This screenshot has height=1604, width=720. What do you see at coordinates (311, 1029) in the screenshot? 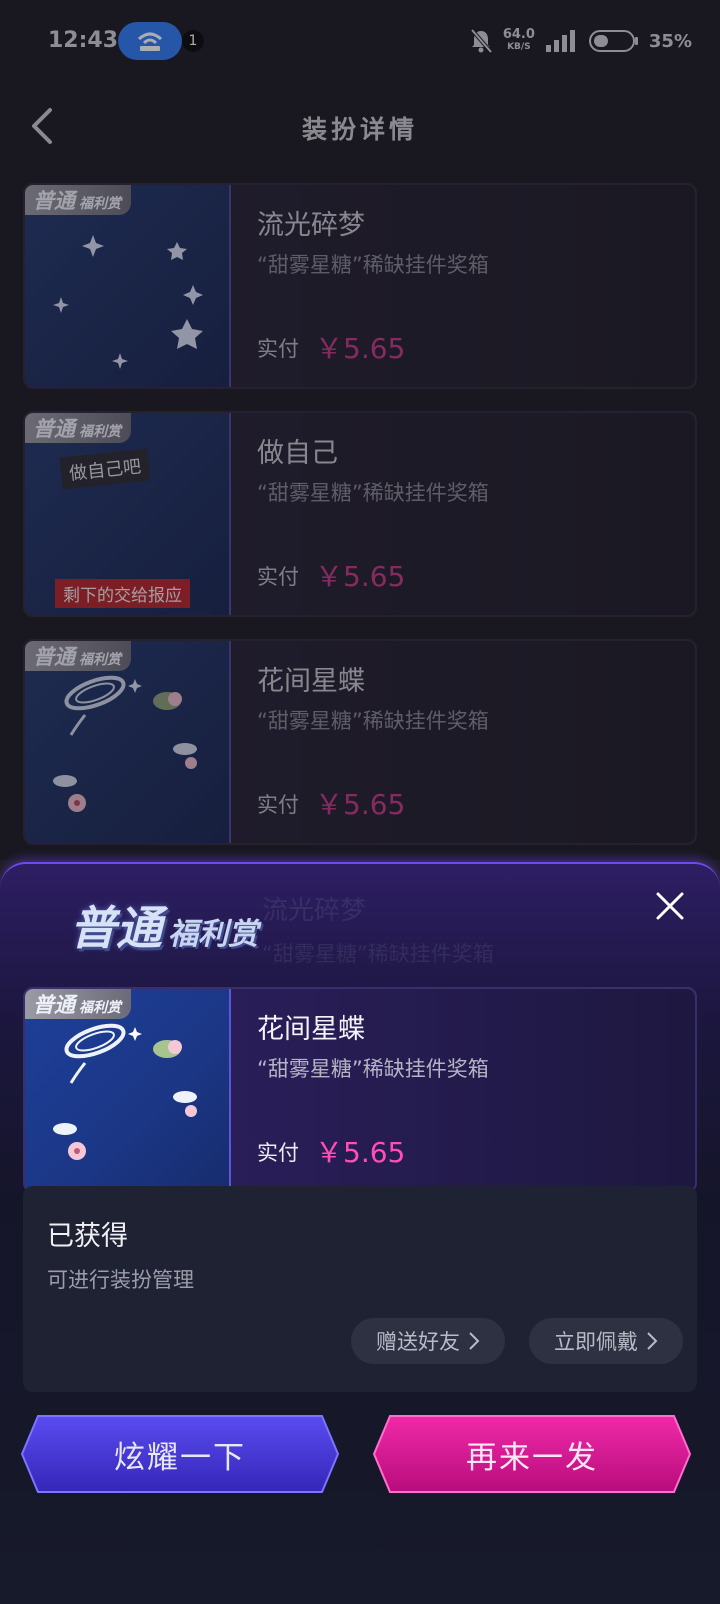
I see `item-title: 花间星蝶` at bounding box center [311, 1029].